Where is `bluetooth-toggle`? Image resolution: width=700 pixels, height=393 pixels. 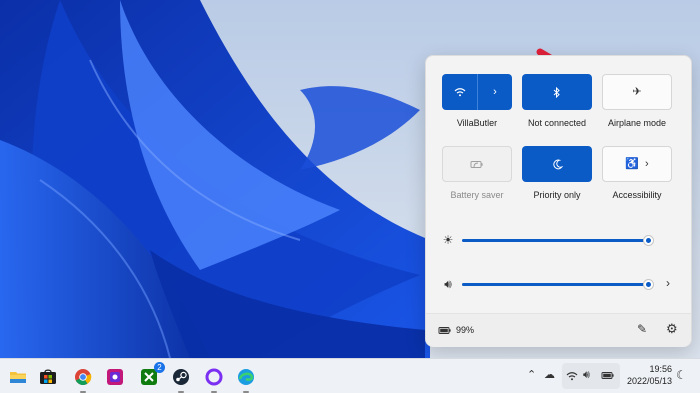
bluetooth-toggle is located at coordinates (557, 92).